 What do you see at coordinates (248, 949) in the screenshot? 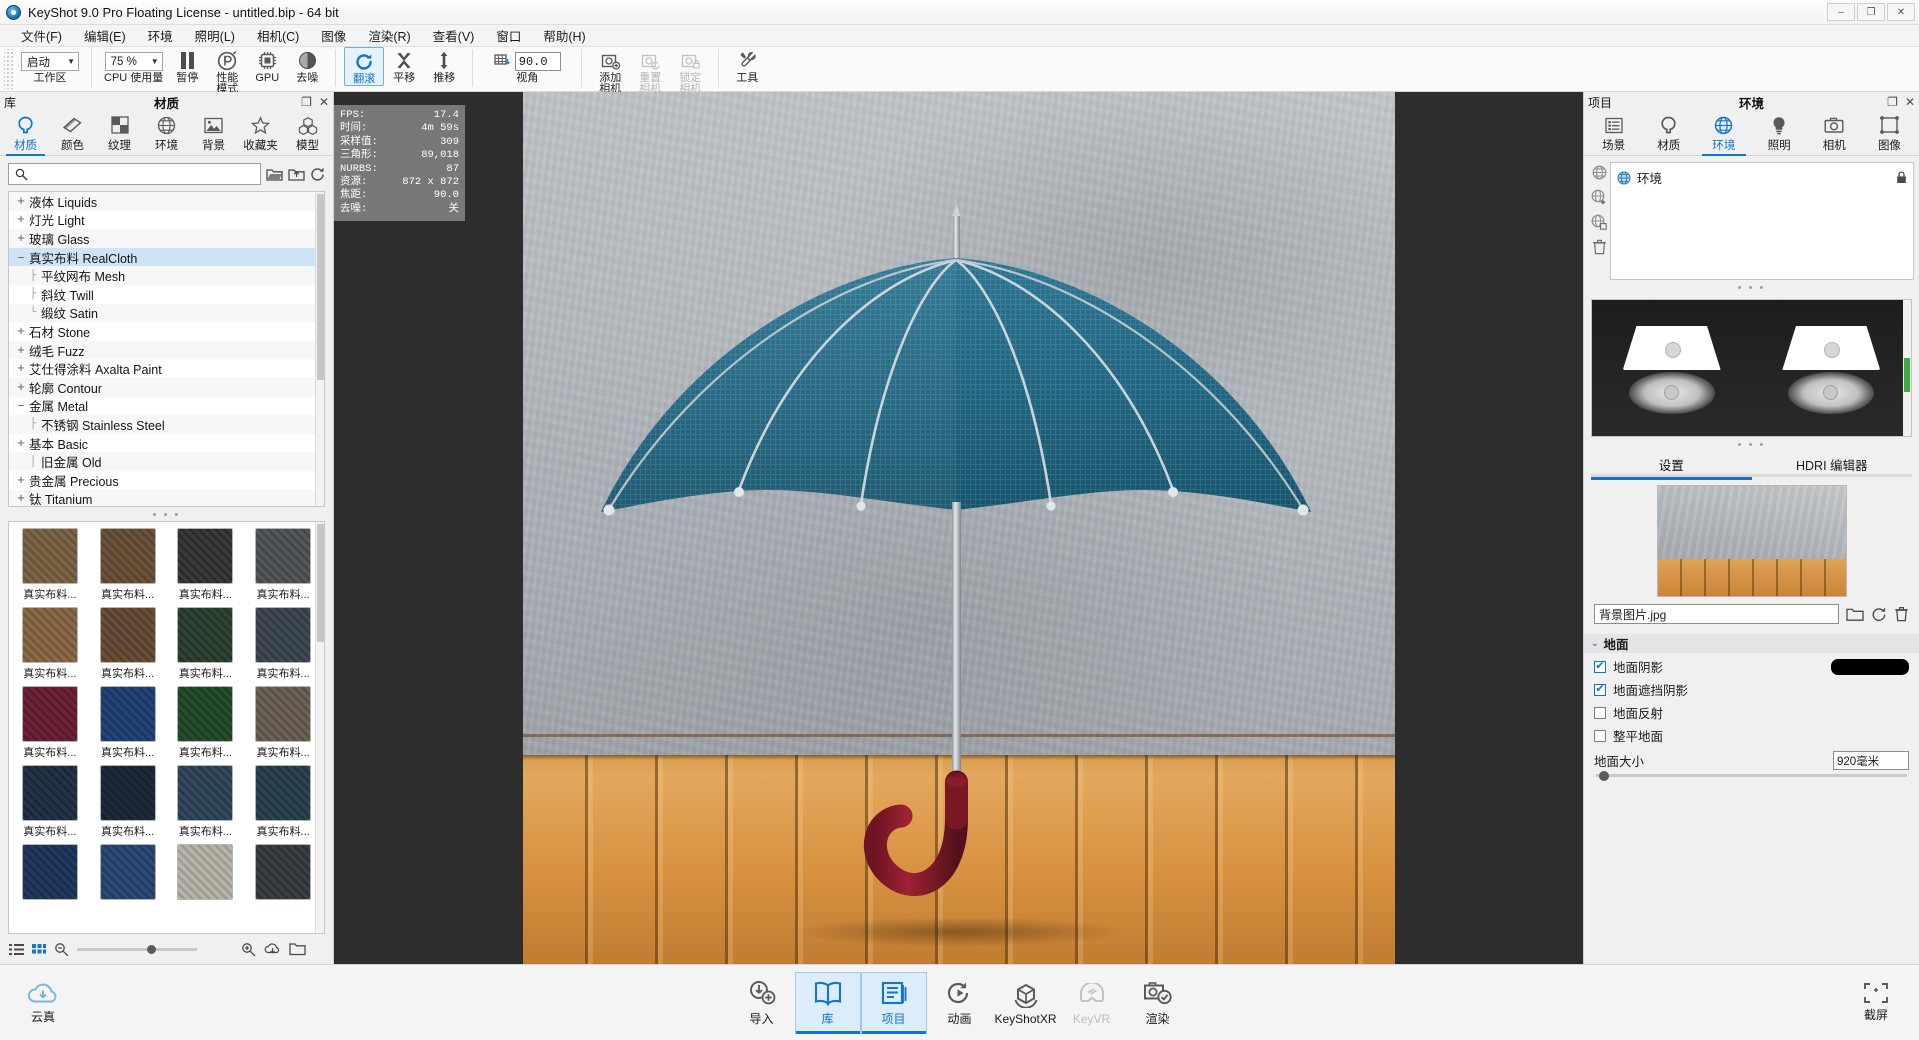
I see `zoom-in-icon` at bounding box center [248, 949].